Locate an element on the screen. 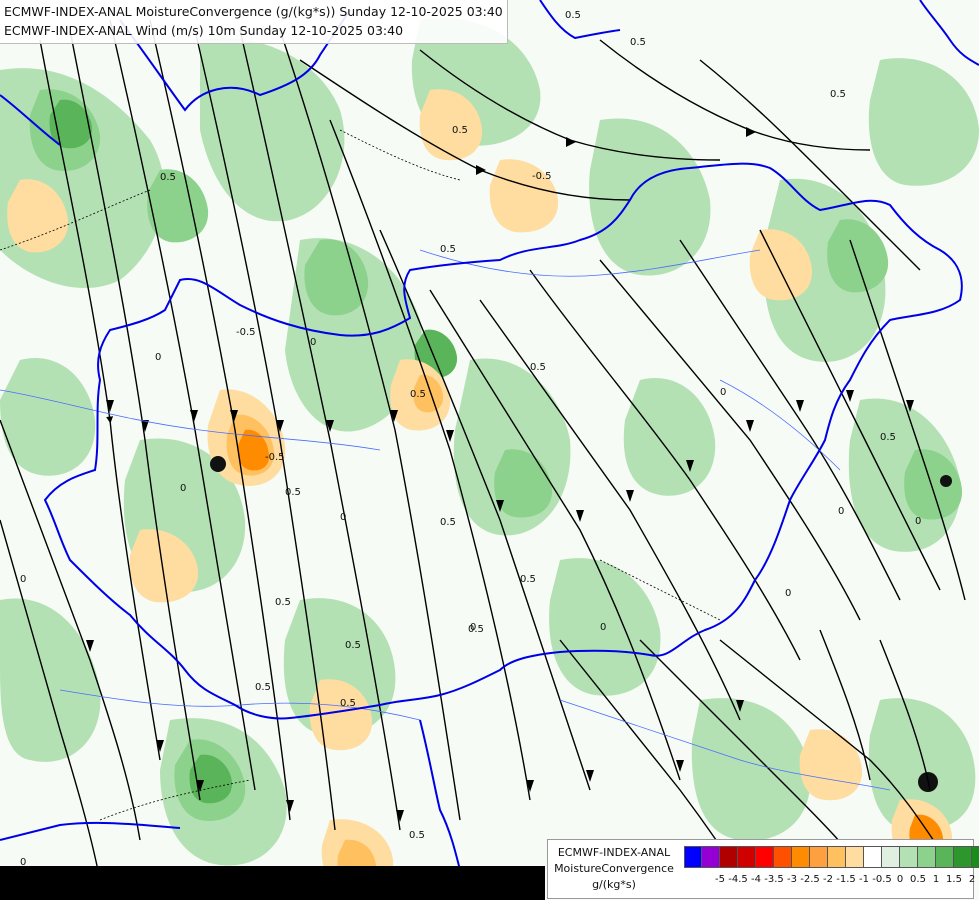  legend-tick-label: -2 is located at coordinates (828, 879).